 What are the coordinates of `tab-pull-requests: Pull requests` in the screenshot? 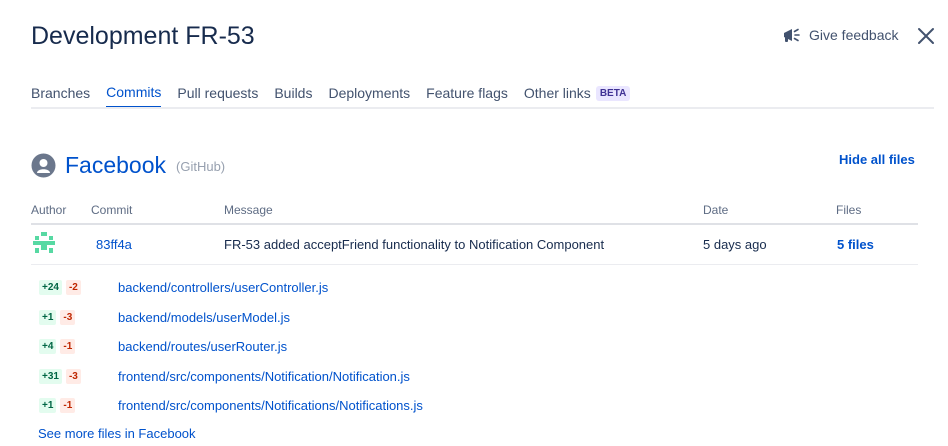 It's located at (217, 96).